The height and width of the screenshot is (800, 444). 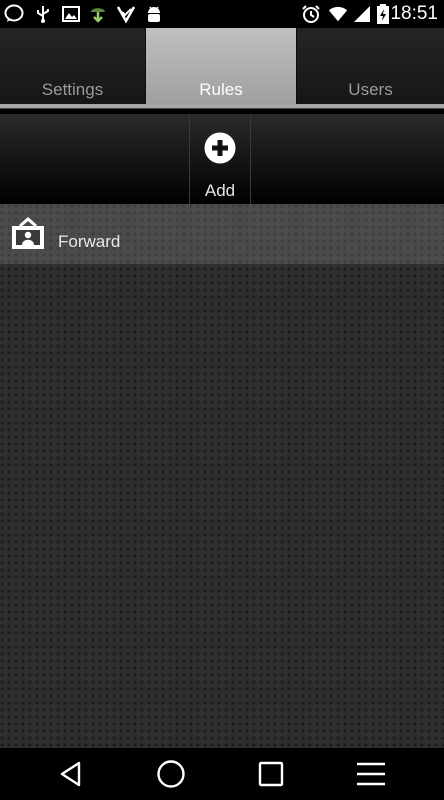 I want to click on tab-settings: Settings, so click(x=73, y=66).